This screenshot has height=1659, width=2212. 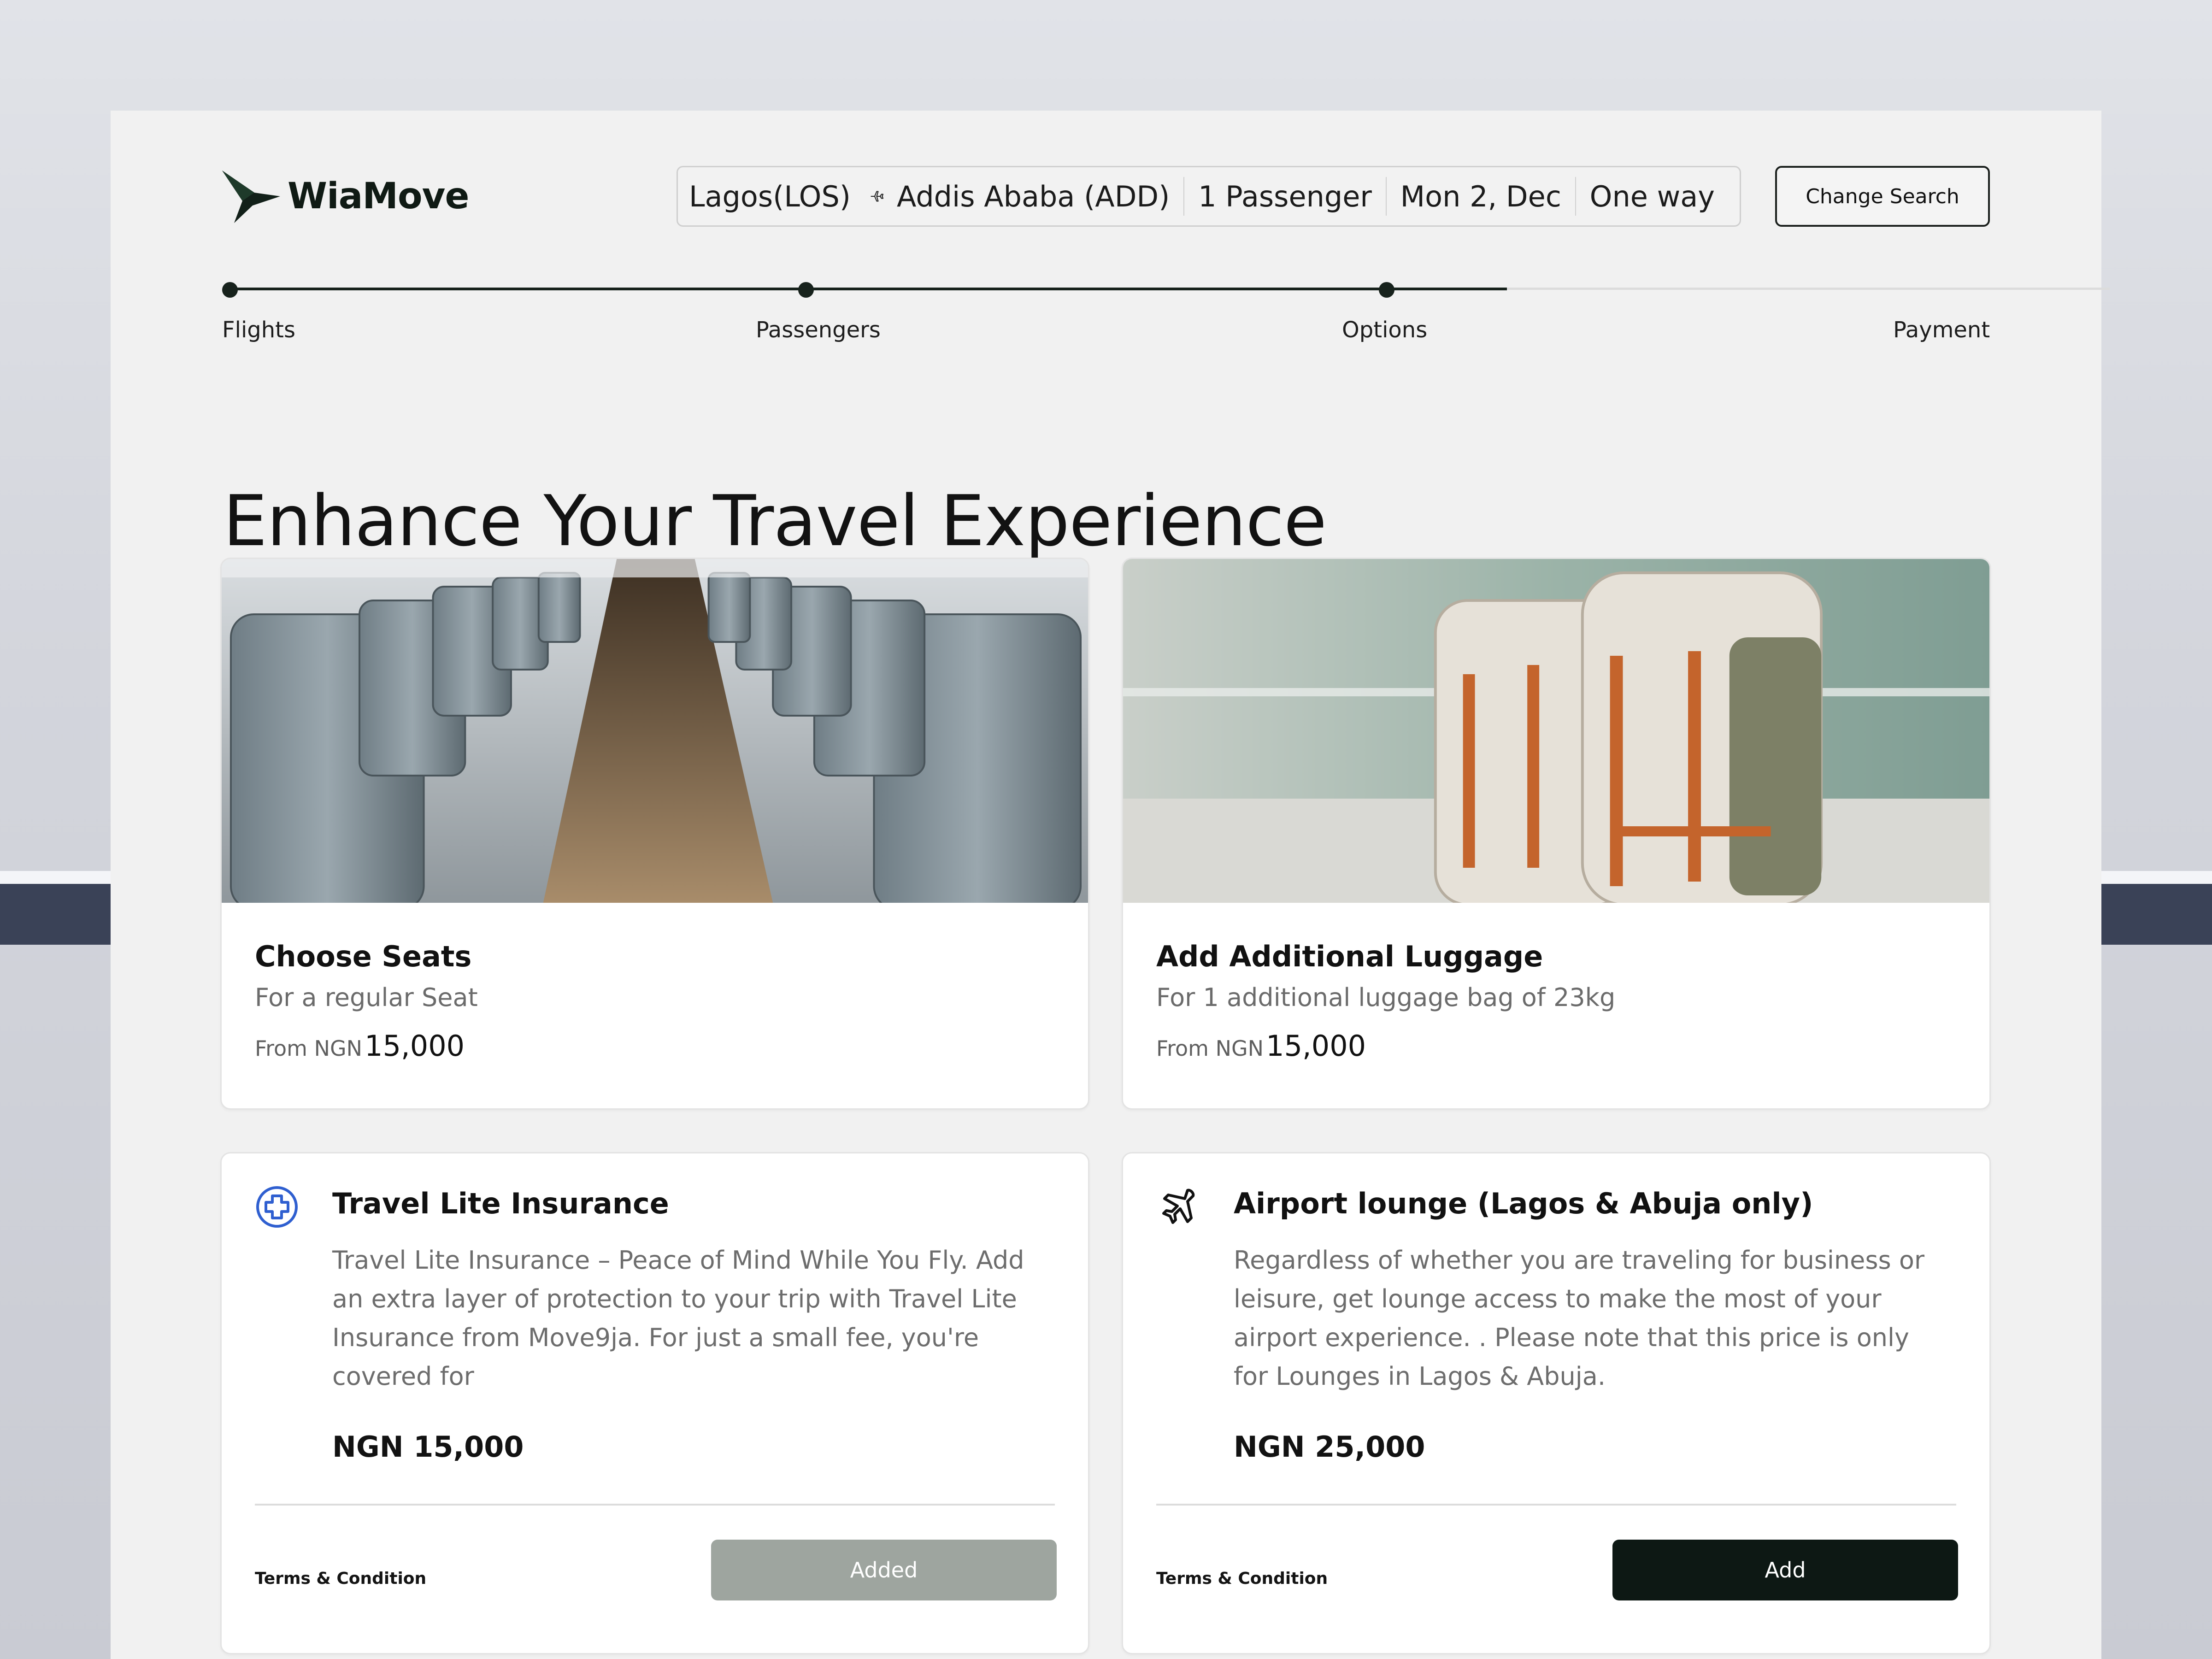 I want to click on step-dot-flights, so click(x=230, y=290).